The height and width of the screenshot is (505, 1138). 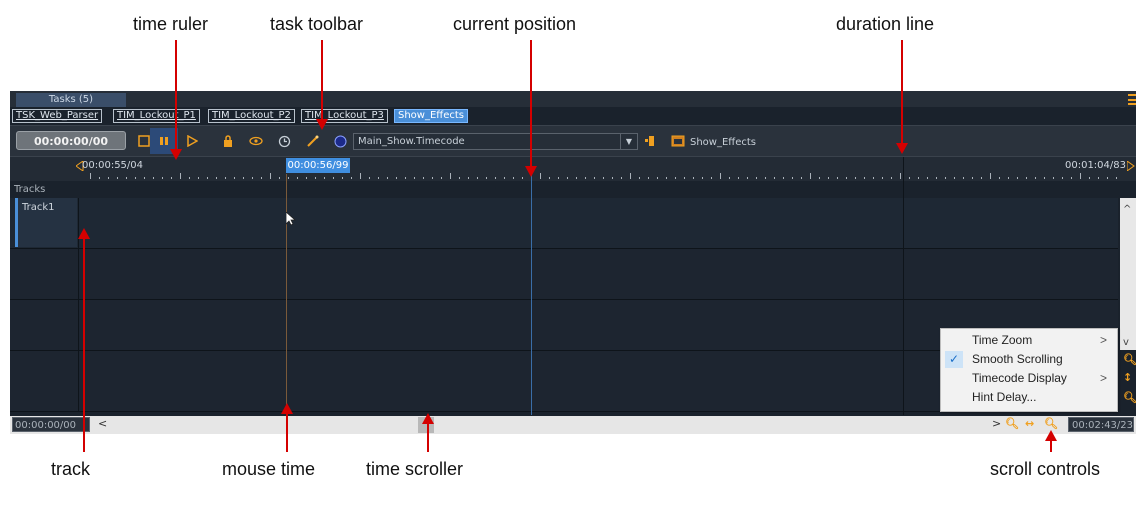 I want to click on show-icon, so click(x=678, y=141).